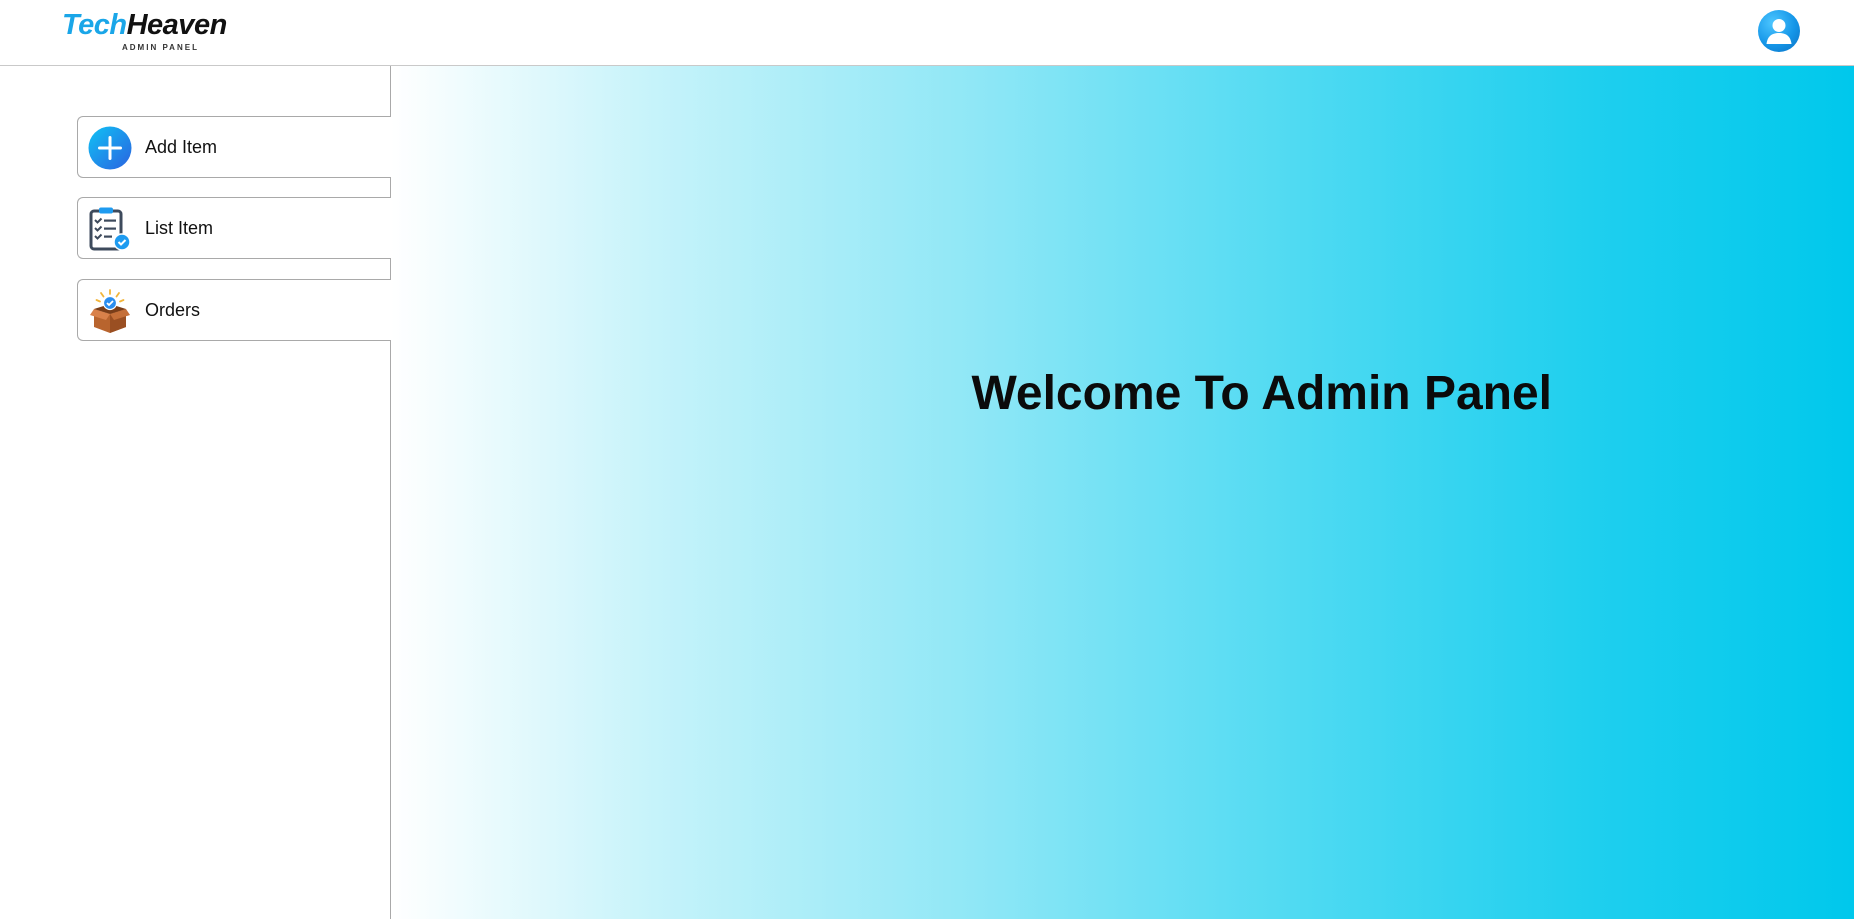 The height and width of the screenshot is (919, 1854). What do you see at coordinates (234, 228) in the screenshot?
I see `sidebar-item-list-item: List Item` at bounding box center [234, 228].